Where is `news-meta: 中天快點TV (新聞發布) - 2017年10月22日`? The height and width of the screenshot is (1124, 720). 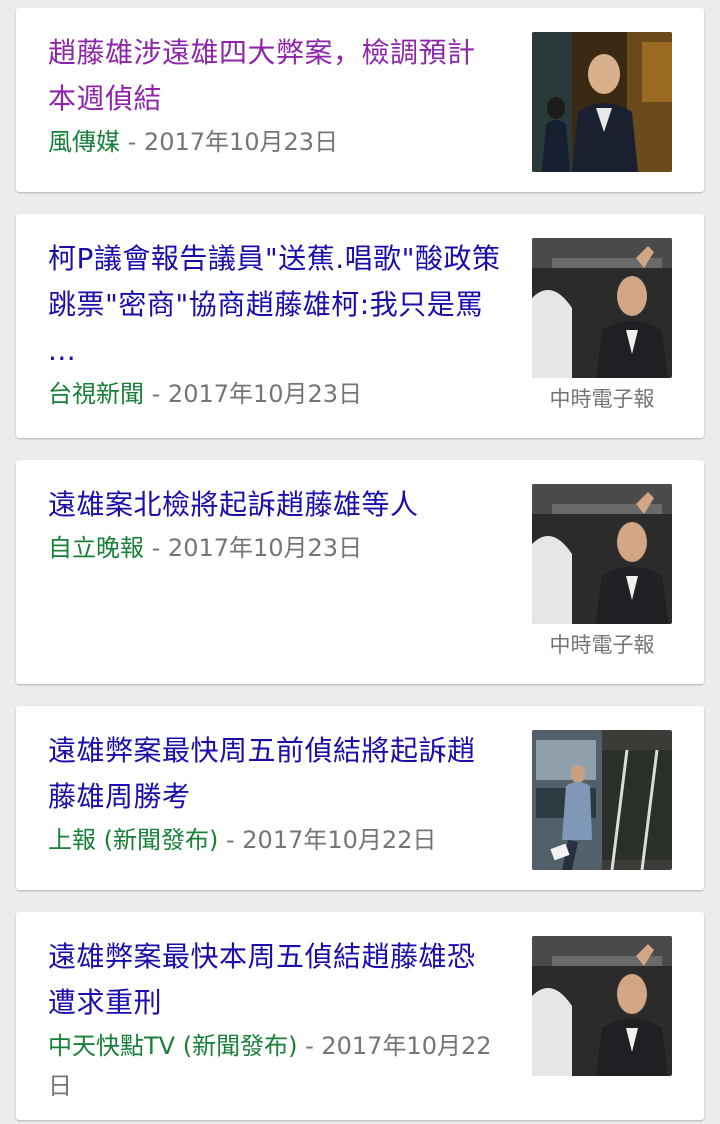 news-meta: 中天快點TV (新聞發布) - 2017年10月22日 is located at coordinates (275, 1066).